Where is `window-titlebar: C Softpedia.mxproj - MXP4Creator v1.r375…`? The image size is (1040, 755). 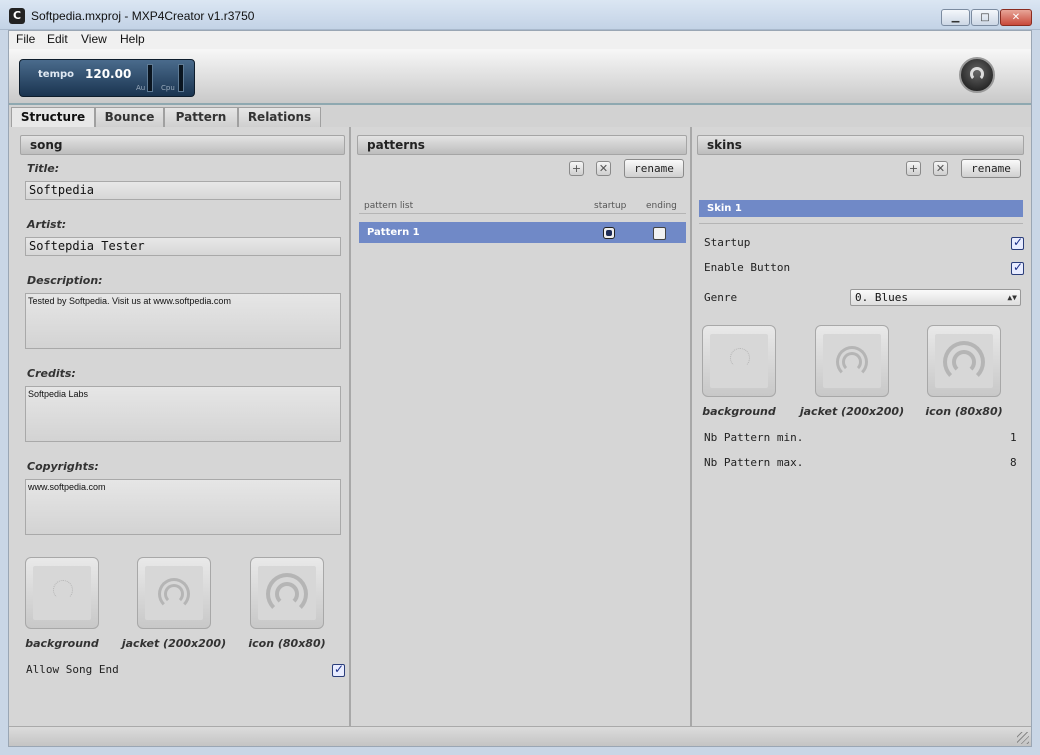
window-titlebar: C Softpedia.mxproj - MXP4Creator v1.r375… is located at coordinates (520, 15).